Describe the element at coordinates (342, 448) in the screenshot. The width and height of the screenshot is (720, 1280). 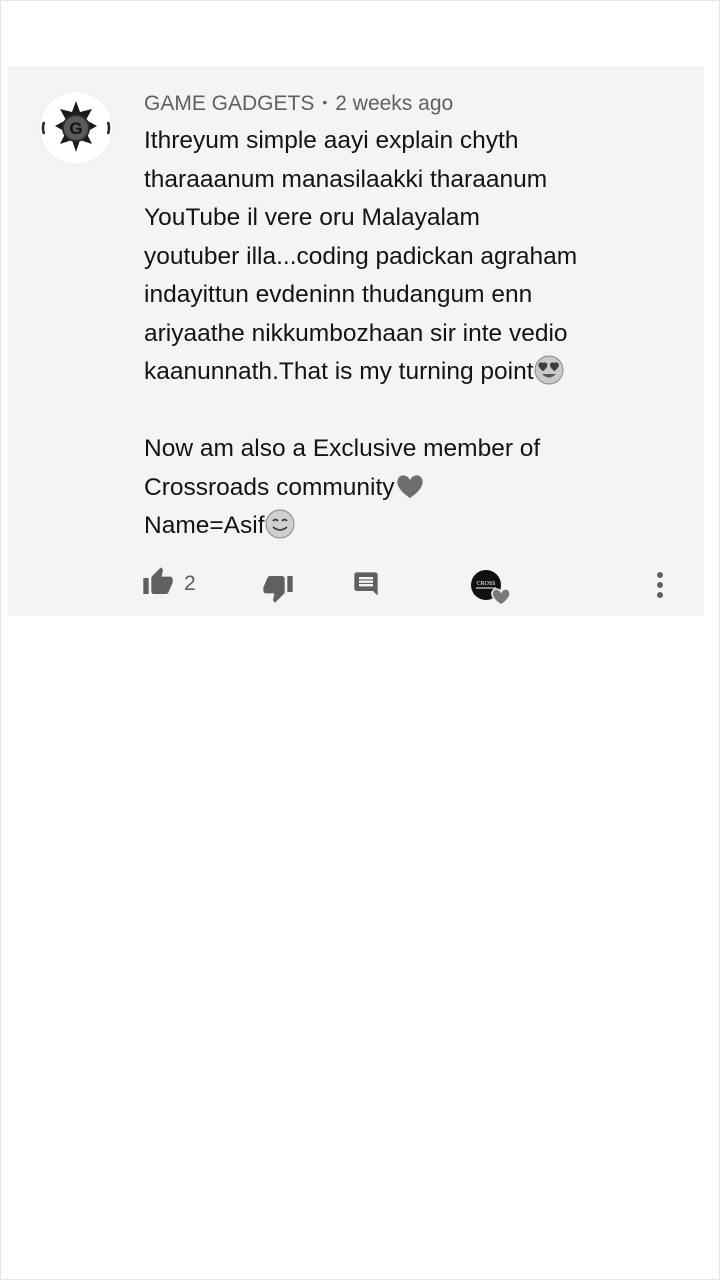
I see `comment-line: Now am also a Exclusive member of` at that location.